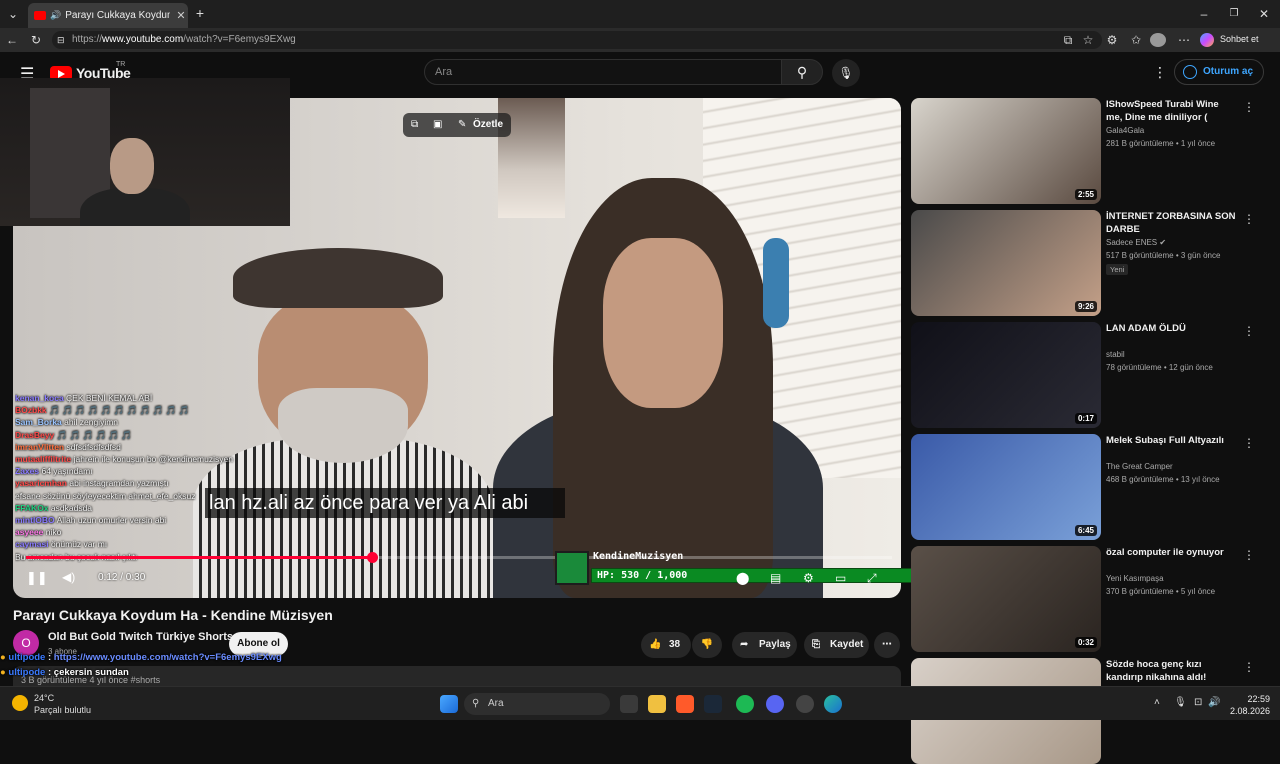  What do you see at coordinates (1068, 40) in the screenshot?
I see `app-install-icon: ⧉` at bounding box center [1068, 40].